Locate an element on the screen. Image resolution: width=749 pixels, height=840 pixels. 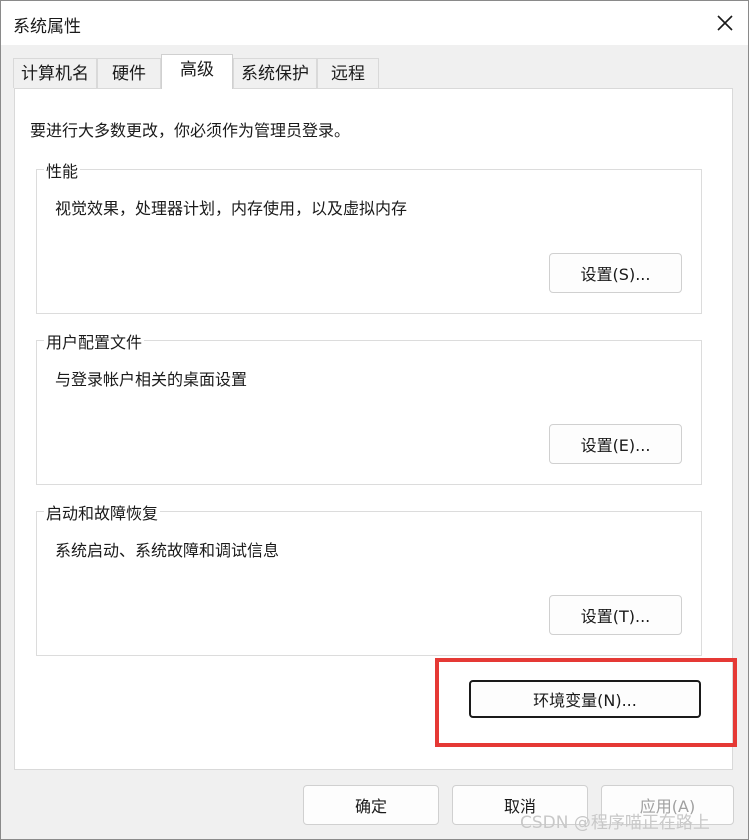
highlight-box is located at coordinates (586, 702).